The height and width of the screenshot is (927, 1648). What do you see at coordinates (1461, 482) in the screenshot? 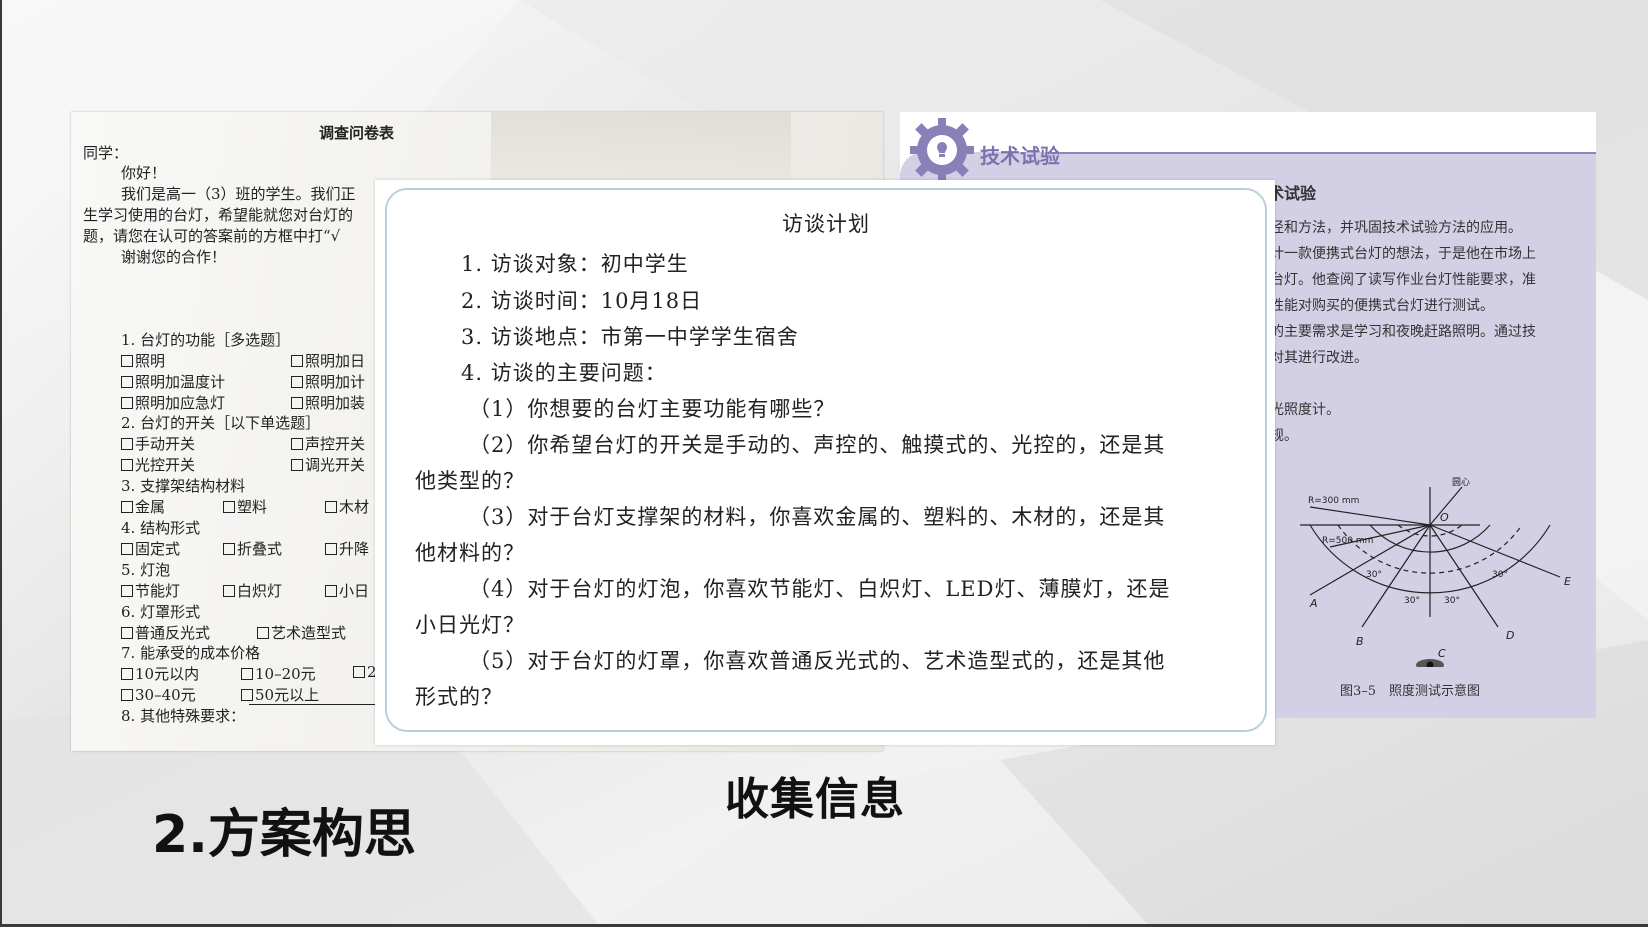
I see `center-label: 圆心` at bounding box center [1461, 482].